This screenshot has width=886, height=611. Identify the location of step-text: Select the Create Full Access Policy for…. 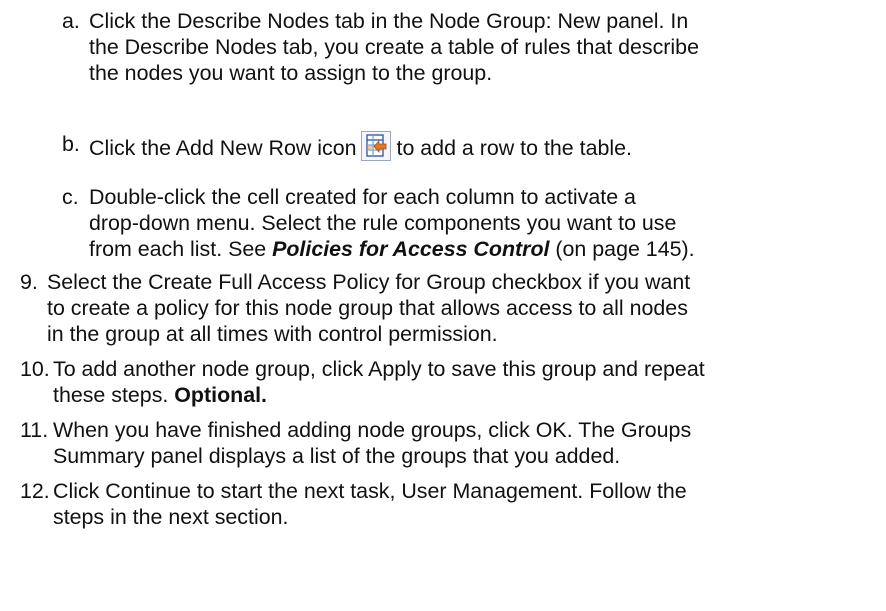
(368, 308).